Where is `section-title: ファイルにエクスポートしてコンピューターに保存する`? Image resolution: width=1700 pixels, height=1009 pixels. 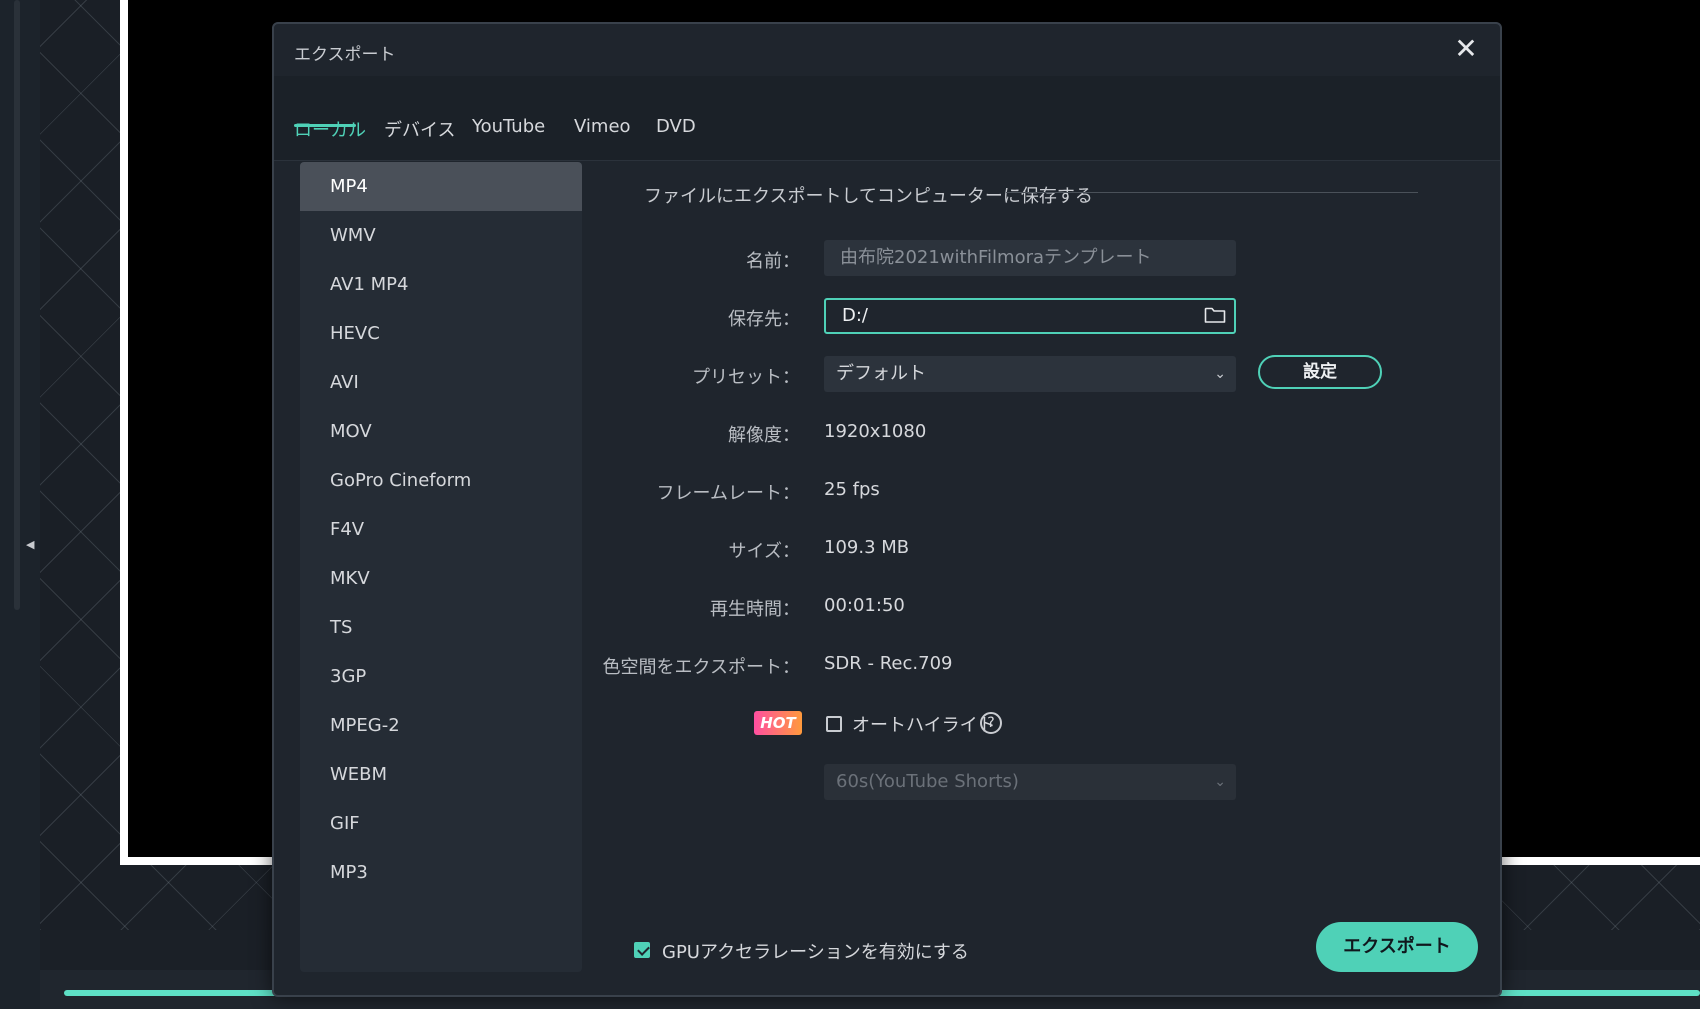
section-title: ファイルにエクスポートしてコンピューターに保存する is located at coordinates (868, 196).